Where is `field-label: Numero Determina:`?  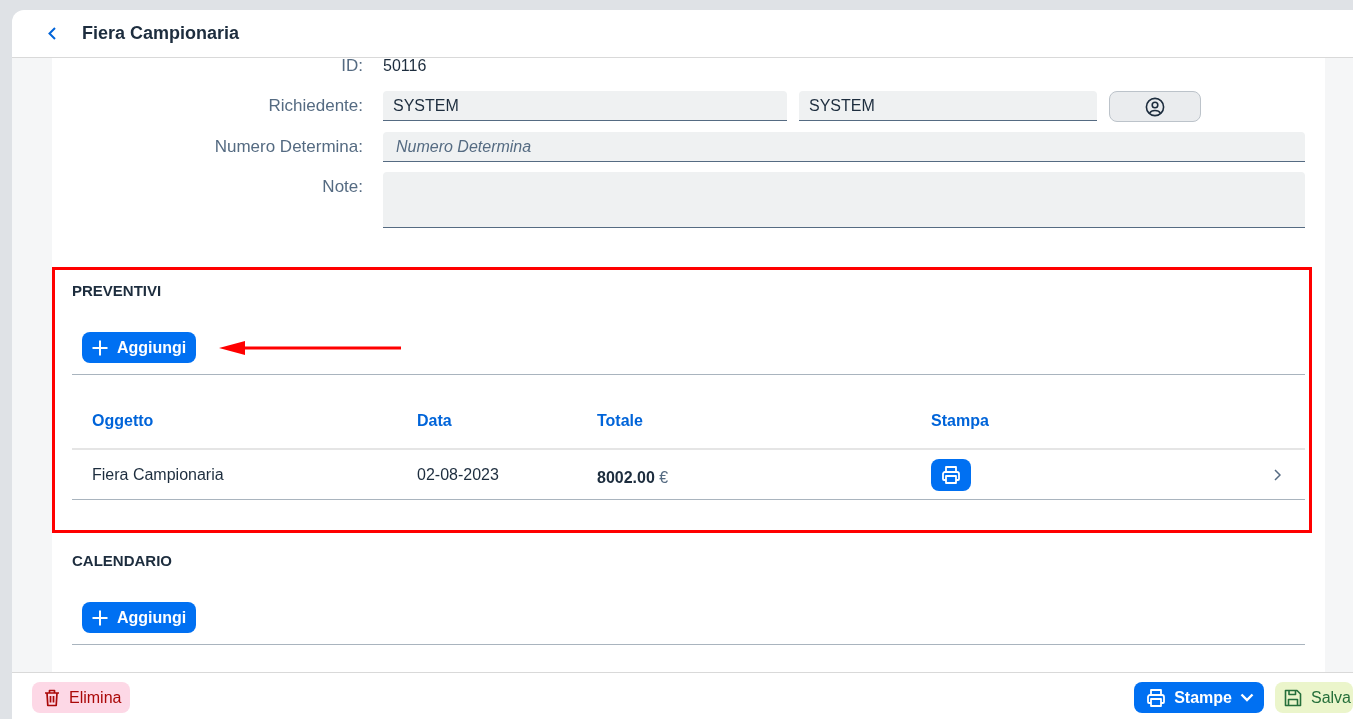
field-label: Numero Determina: is located at coordinates (288, 147).